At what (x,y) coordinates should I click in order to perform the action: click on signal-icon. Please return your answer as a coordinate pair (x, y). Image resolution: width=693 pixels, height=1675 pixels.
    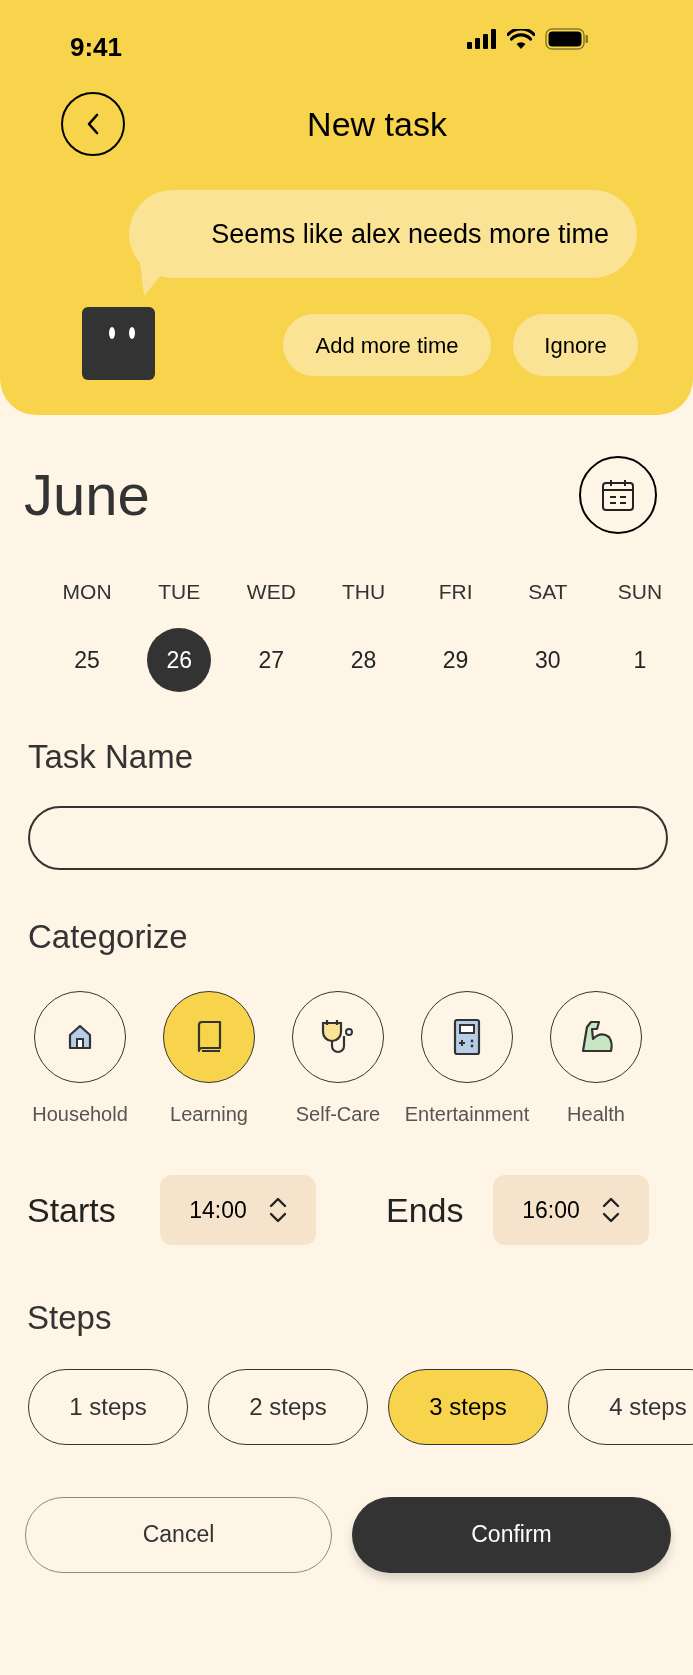
    Looking at the image, I should click on (482, 39).